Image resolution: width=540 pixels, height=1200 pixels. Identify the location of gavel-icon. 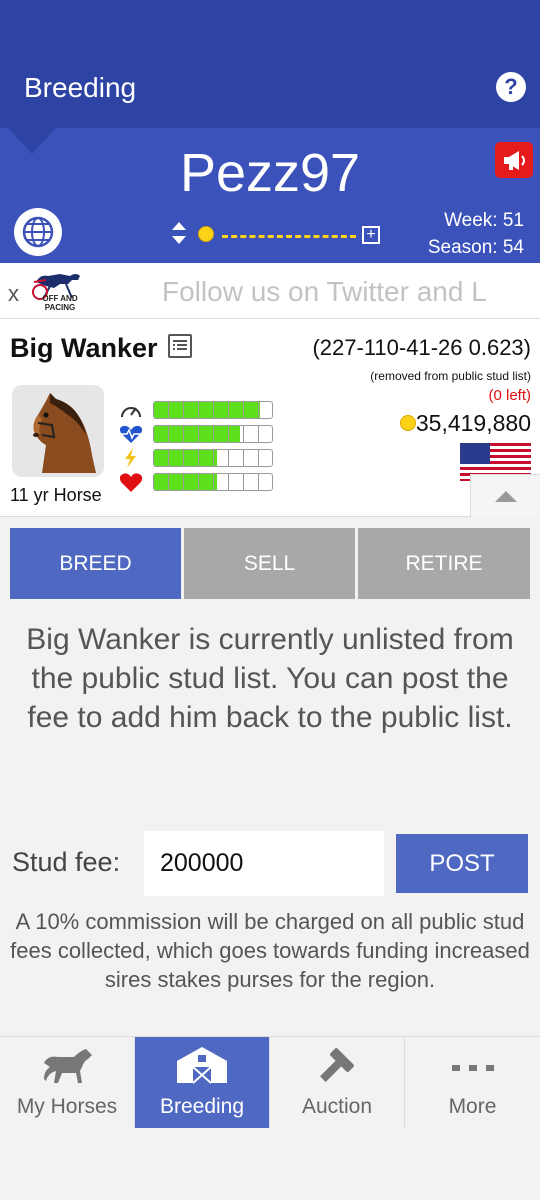
(337, 1065).